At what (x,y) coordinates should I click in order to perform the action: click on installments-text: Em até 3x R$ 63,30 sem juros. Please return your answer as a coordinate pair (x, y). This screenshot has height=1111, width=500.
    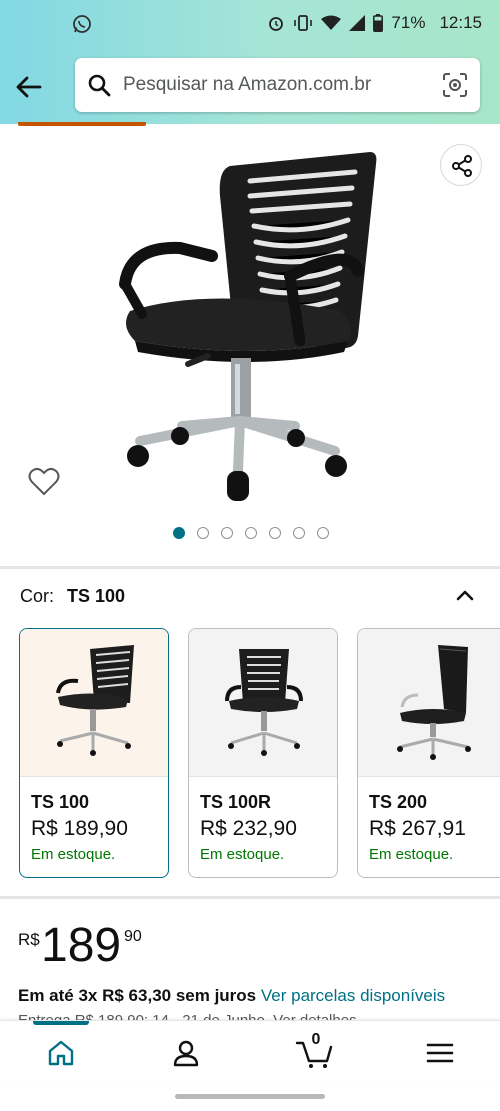
    Looking at the image, I should click on (137, 995).